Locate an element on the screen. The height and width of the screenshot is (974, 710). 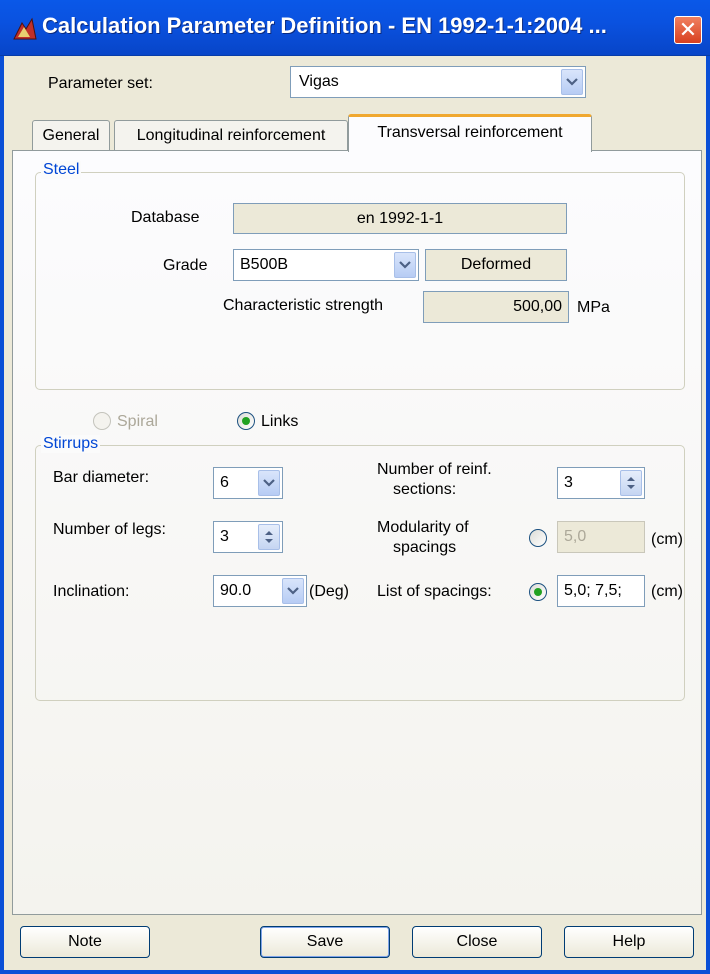
spiral-radio is located at coordinates (102, 421).